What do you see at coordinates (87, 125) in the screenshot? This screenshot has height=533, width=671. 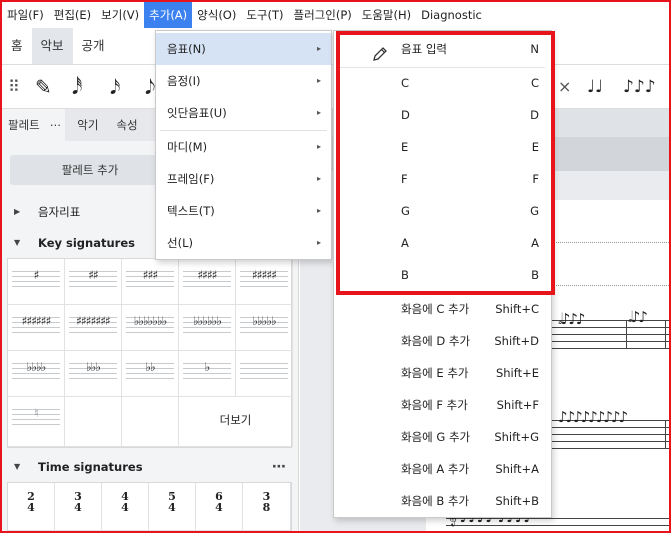 I see `tab-instruments: 악기` at bounding box center [87, 125].